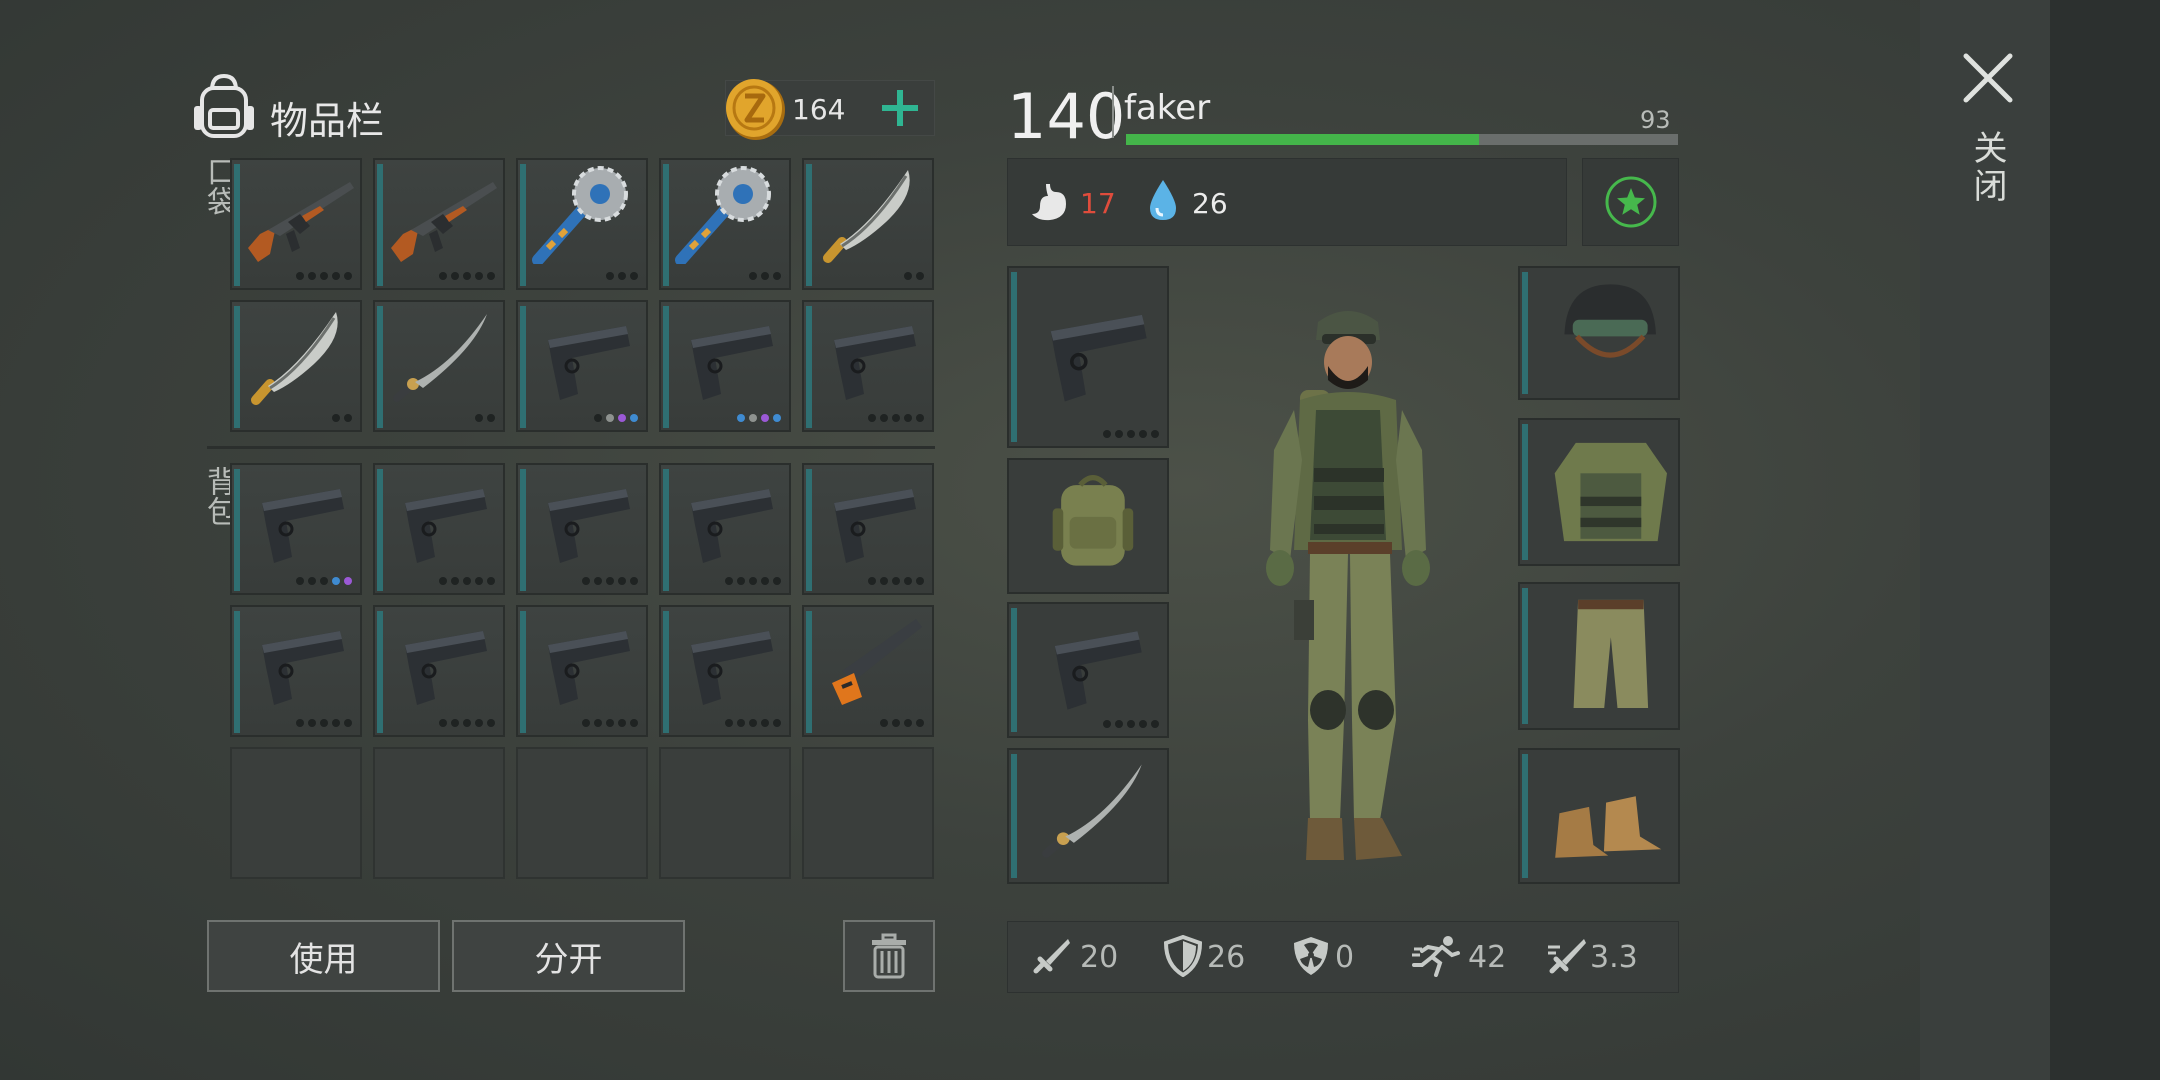 This screenshot has width=2160, height=1080. What do you see at coordinates (819, 109) in the screenshot?
I see `coin-count: 164` at bounding box center [819, 109].